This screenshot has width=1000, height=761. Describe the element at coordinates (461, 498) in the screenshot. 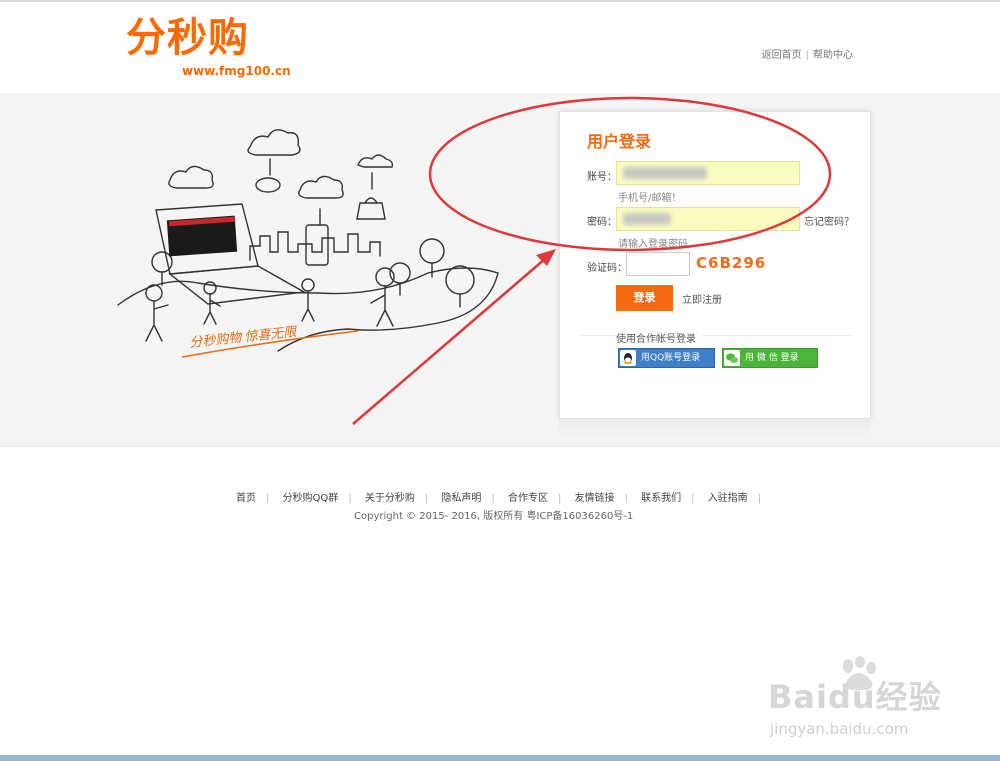

I see `footer-link: 隐私声明` at that location.